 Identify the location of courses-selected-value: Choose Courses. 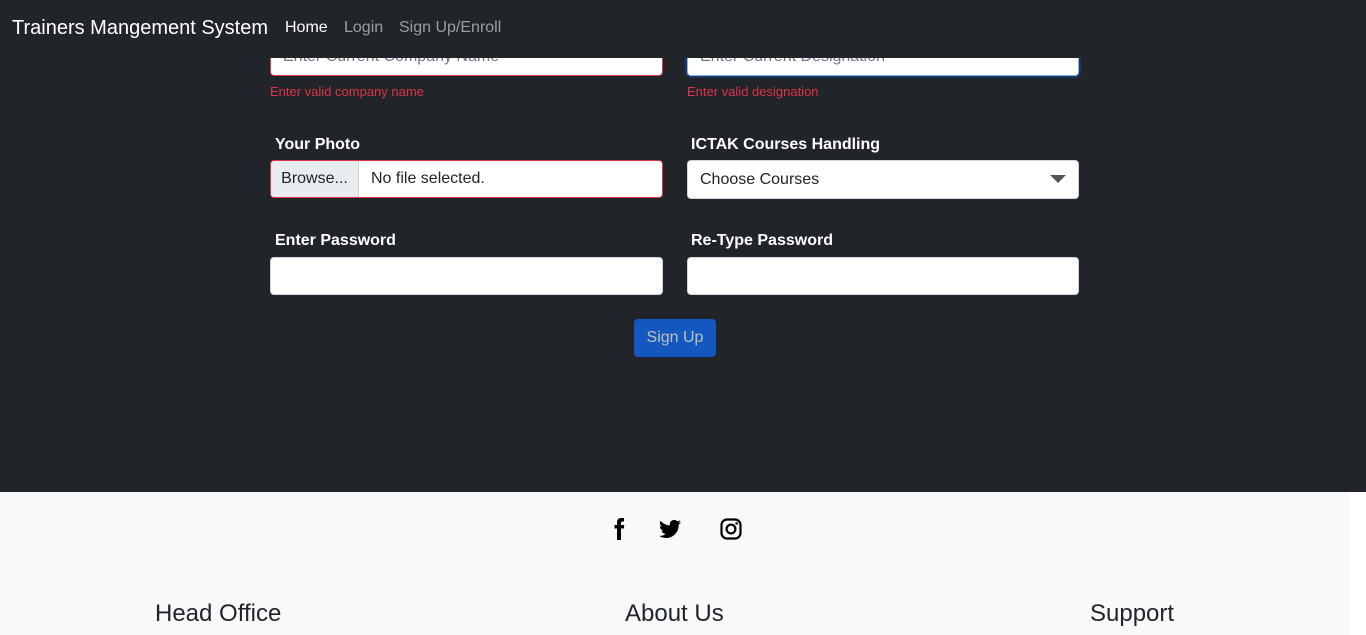
(760, 179).